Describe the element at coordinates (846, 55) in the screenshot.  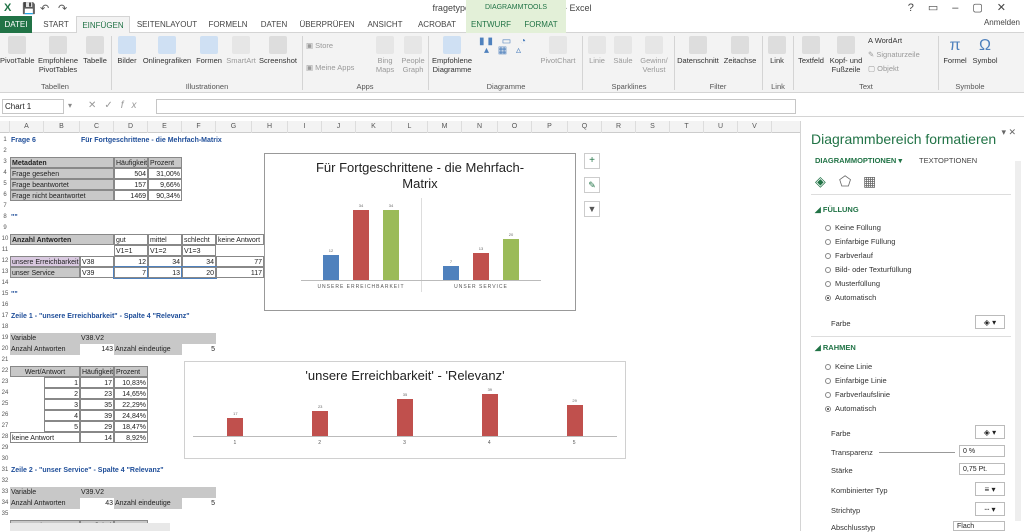
I see `header-footer-button: Kopf- und Fußzeile` at that location.